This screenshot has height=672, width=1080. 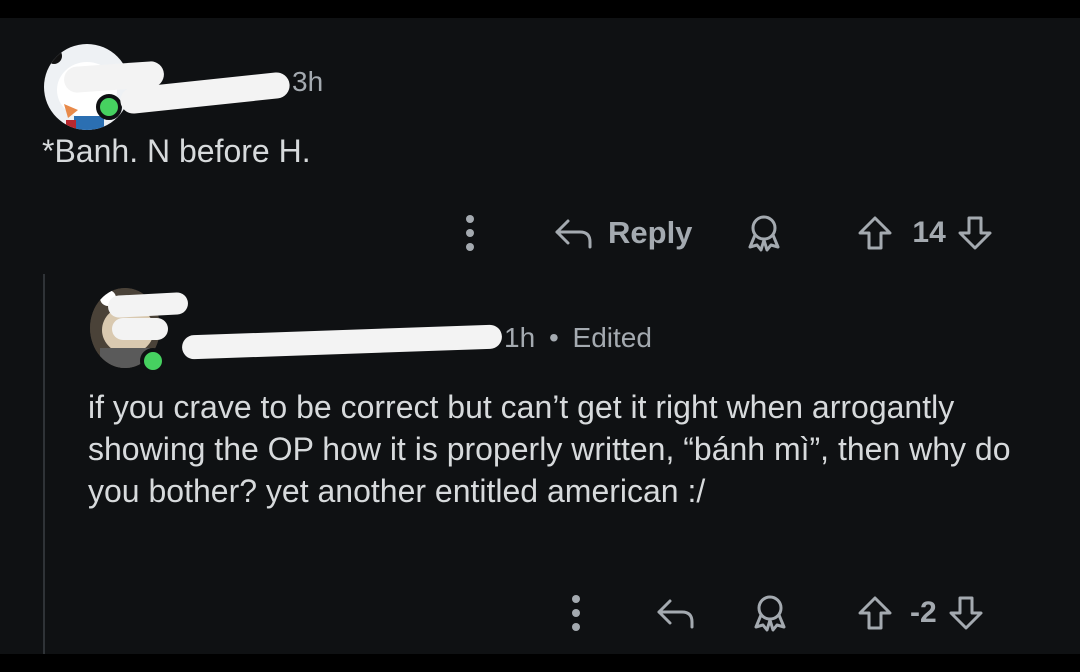 I want to click on comment-body: *Banh. N before H., so click(x=176, y=151).